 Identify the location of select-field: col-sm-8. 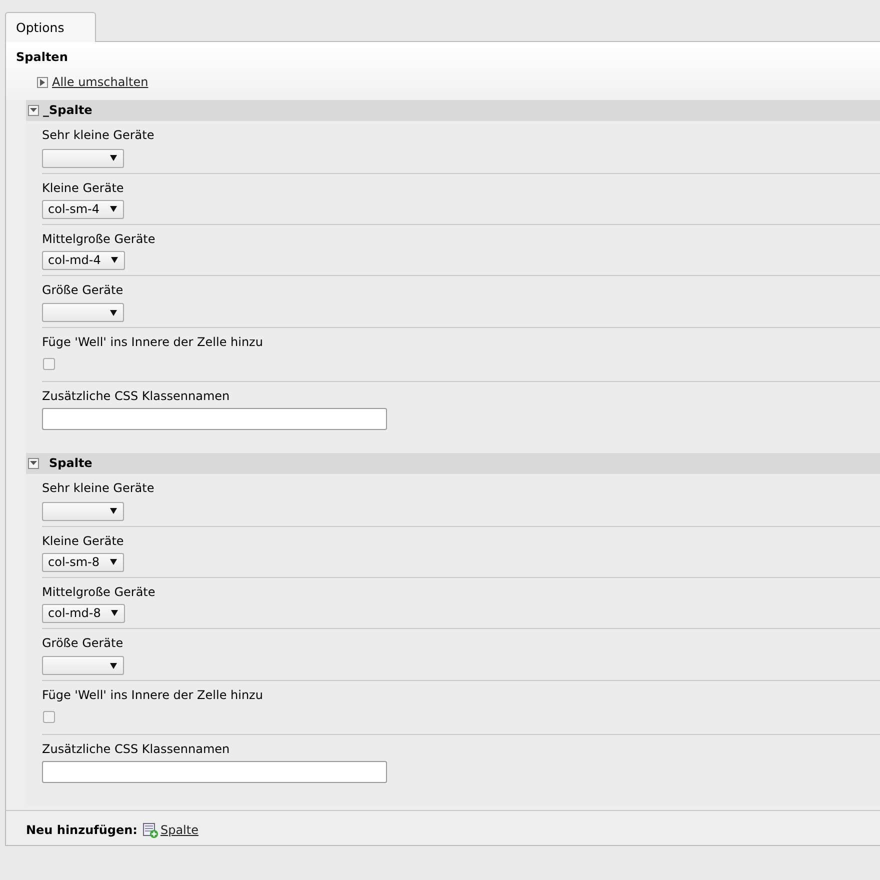
(83, 562).